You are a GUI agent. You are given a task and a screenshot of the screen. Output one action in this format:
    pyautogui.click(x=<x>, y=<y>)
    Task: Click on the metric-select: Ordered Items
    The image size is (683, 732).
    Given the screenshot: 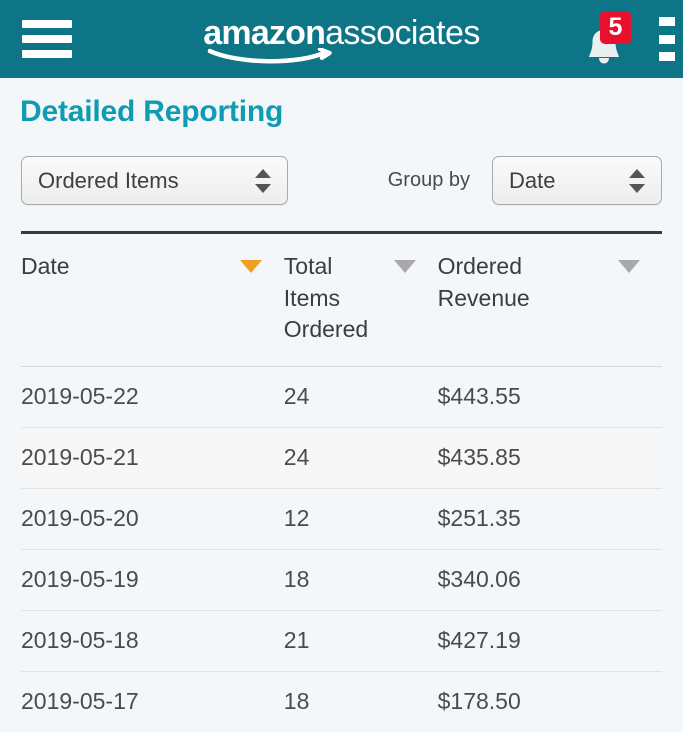 What is the action you would take?
    pyautogui.click(x=154, y=180)
    